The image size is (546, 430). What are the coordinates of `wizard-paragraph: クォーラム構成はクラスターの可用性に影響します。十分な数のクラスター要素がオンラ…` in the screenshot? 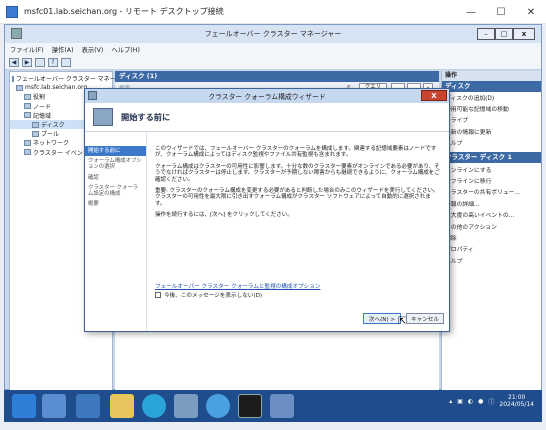 It's located at (297, 173).